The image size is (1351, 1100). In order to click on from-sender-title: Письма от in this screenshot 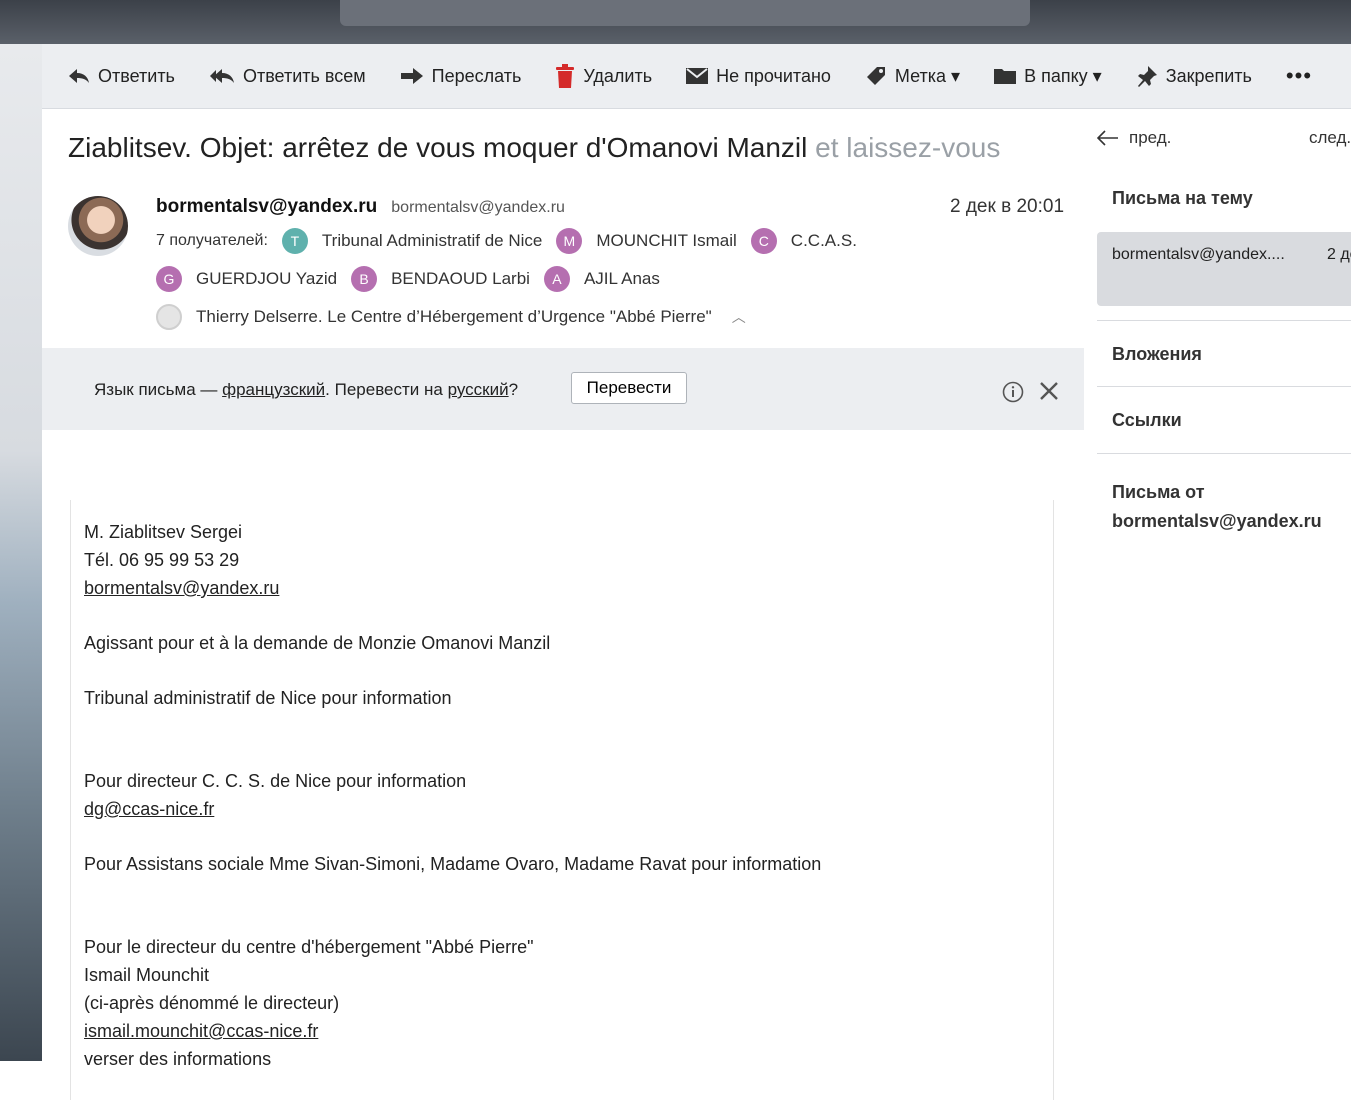, I will do `click(1158, 492)`.